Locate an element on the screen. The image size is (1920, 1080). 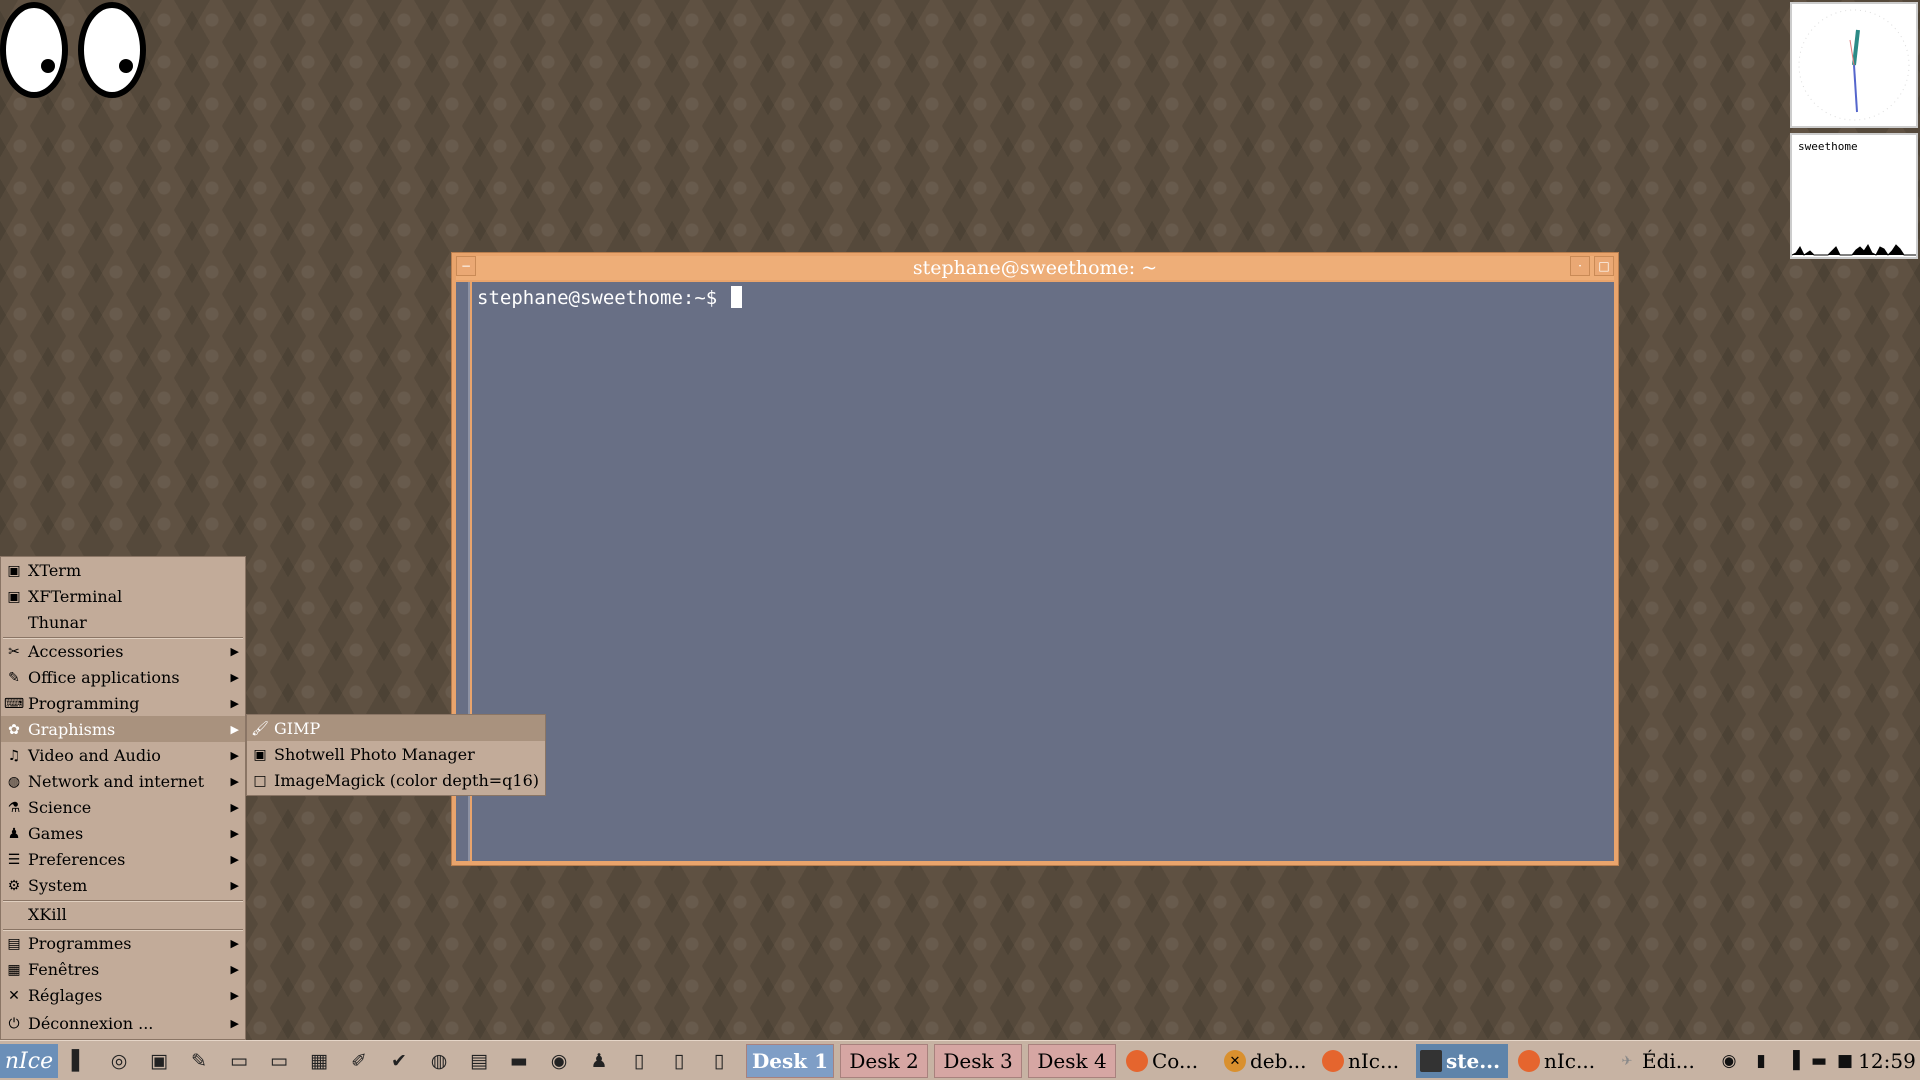
left-eye is located at coordinates (34, 50).